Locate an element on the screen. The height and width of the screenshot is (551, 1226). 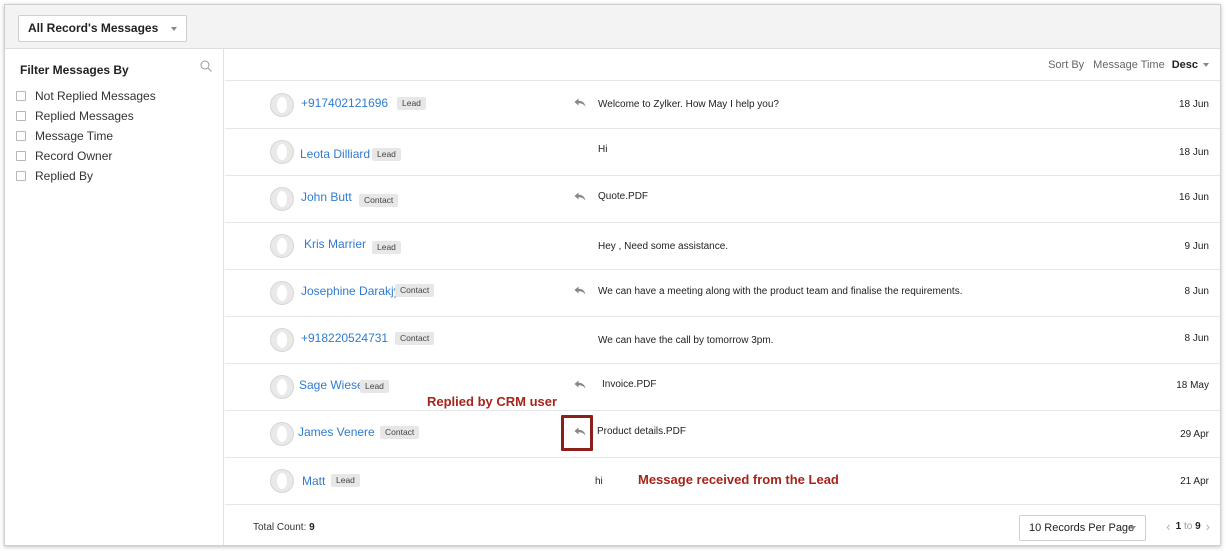
records-per-page-label: 10 Records Per Page is located at coordinates (1082, 528).